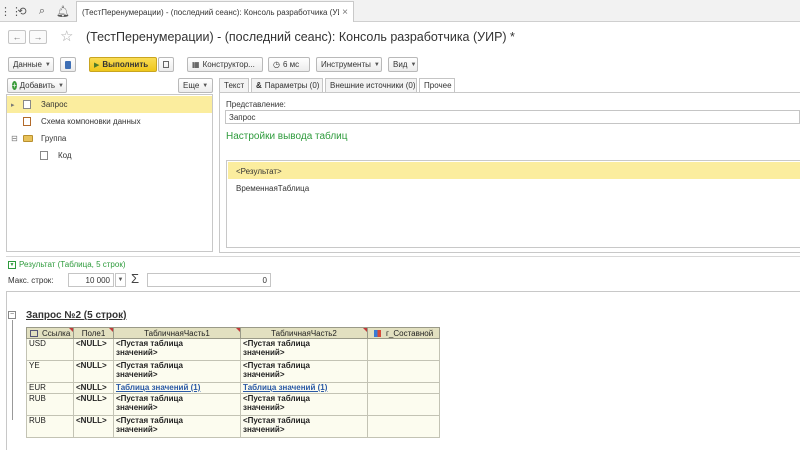 The width and height of the screenshot is (800, 450). I want to click on data-menu-button: Данные ▼, so click(31, 64).